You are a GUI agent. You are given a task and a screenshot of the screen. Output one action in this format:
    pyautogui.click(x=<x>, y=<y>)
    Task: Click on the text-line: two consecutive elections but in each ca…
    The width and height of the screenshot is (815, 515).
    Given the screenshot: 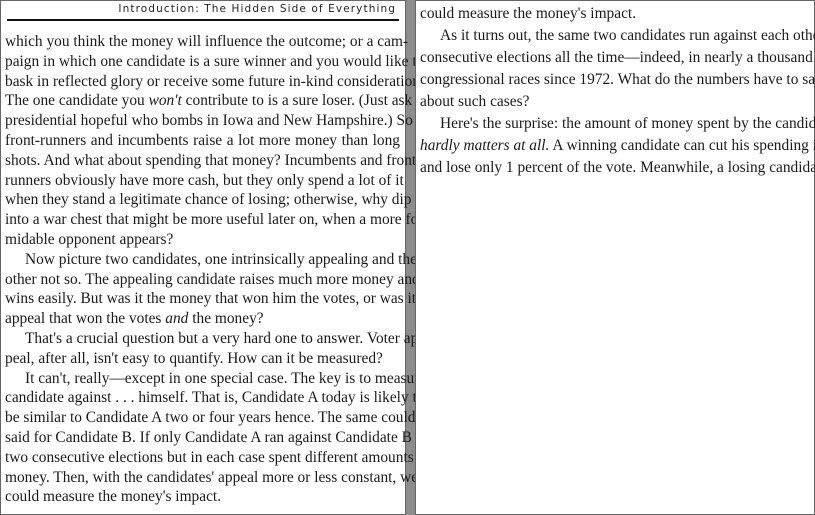 What is the action you would take?
    pyautogui.click(x=217, y=458)
    